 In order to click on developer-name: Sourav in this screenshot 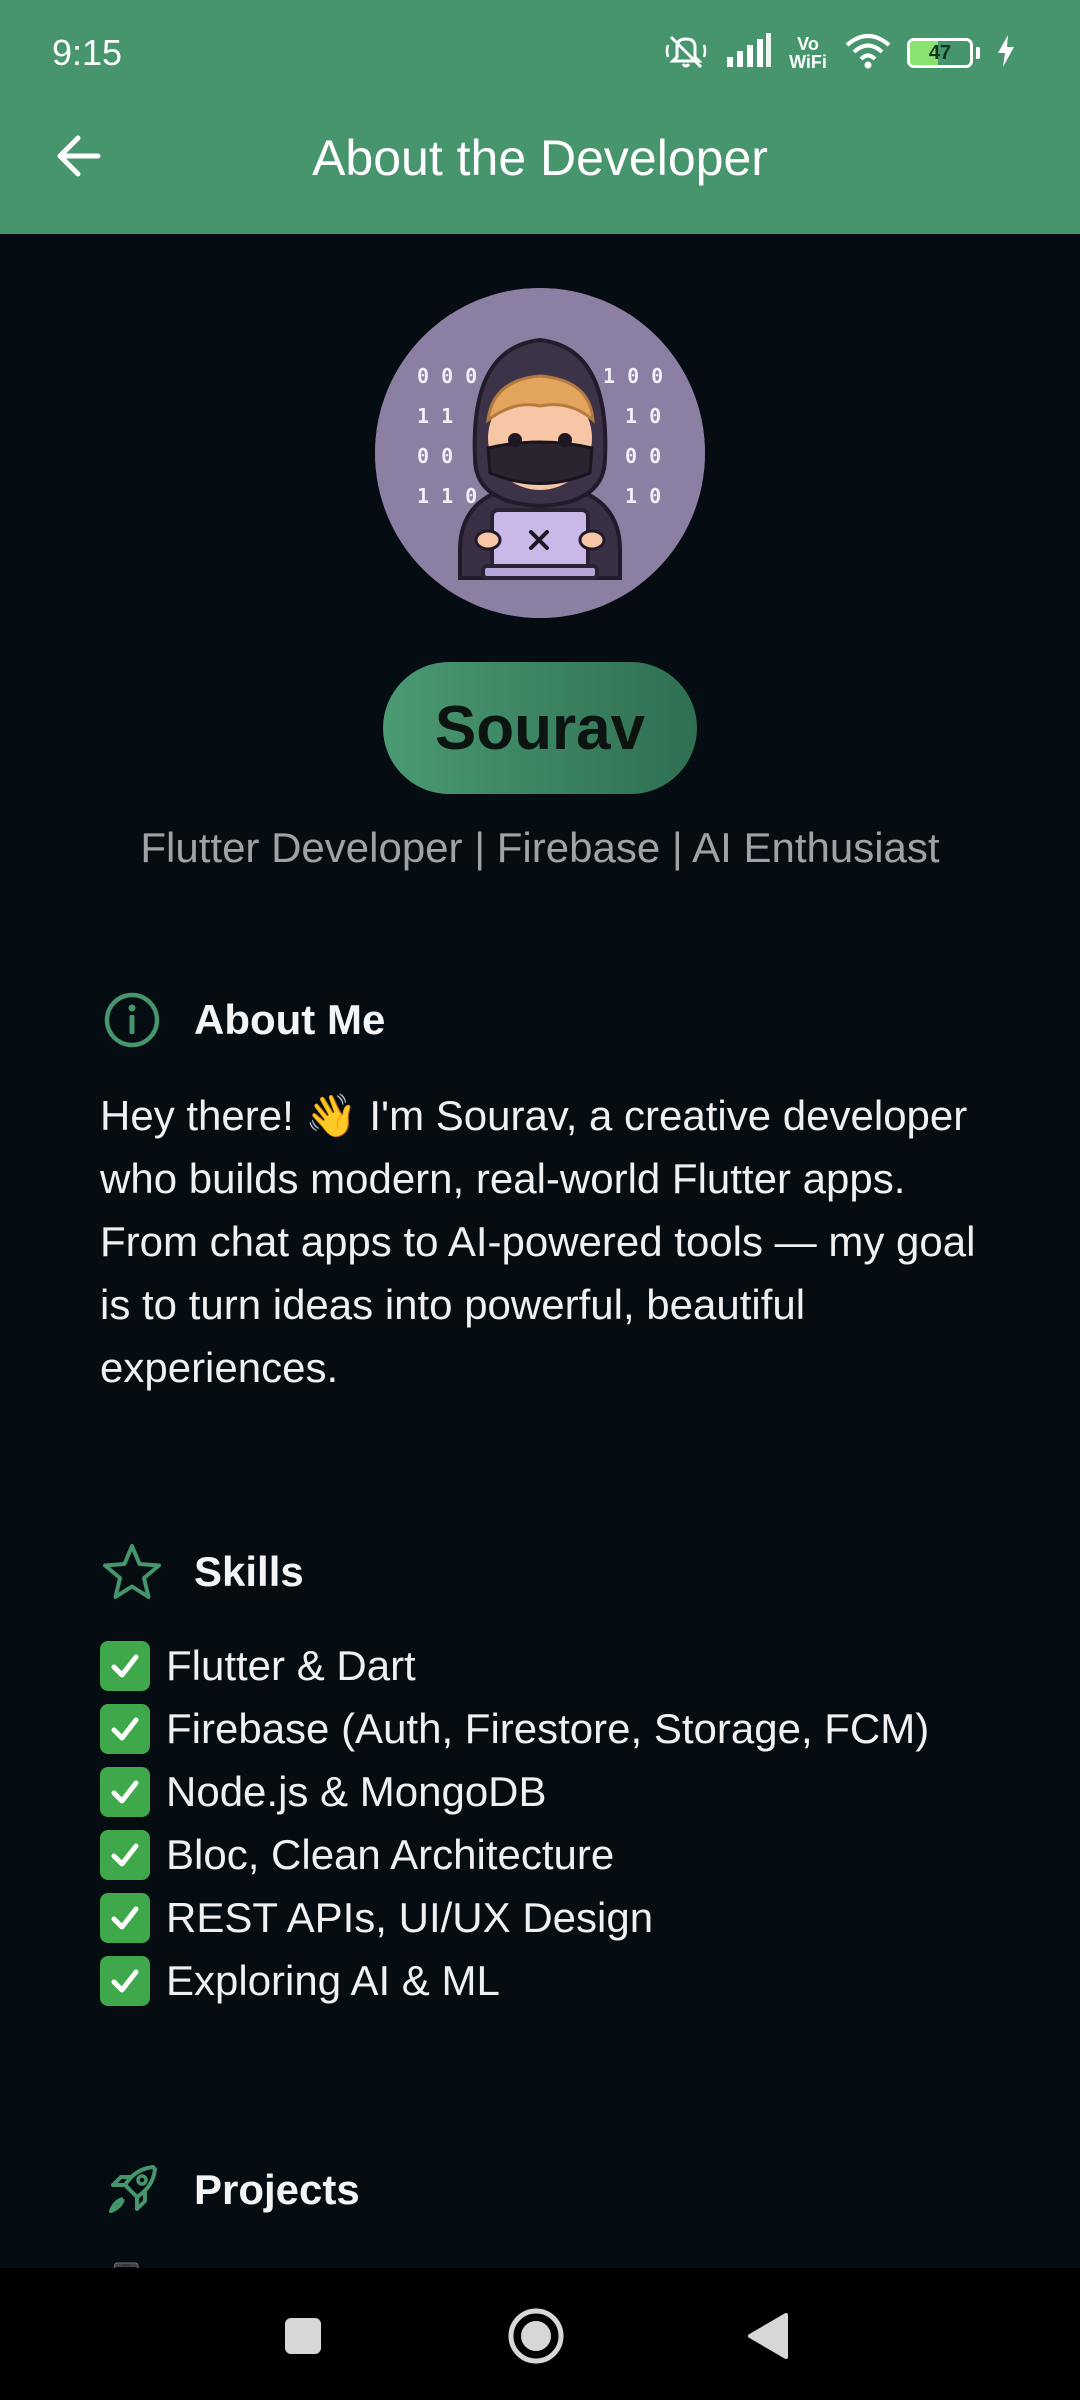, I will do `click(540, 728)`.